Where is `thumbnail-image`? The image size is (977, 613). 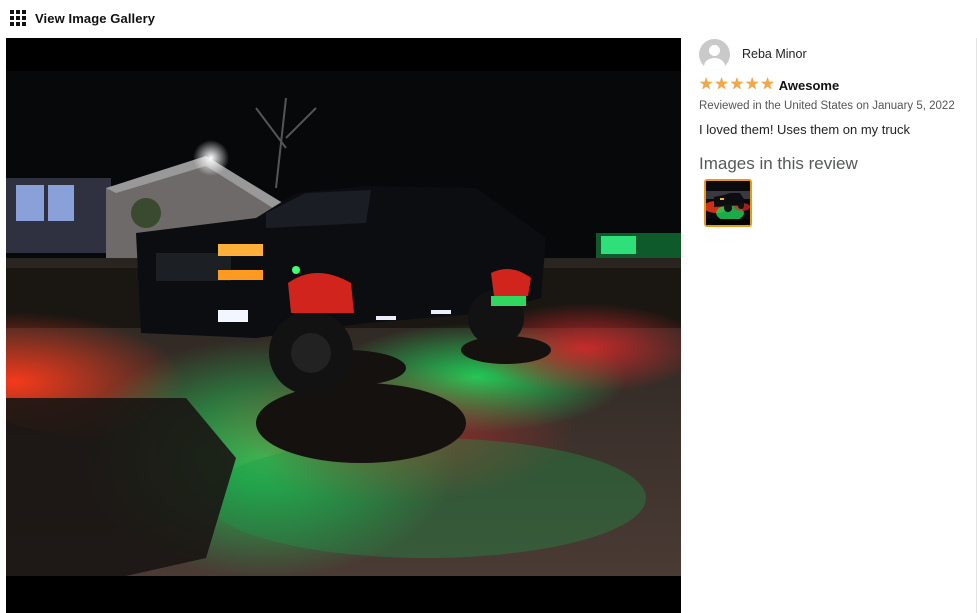
thumbnail-image is located at coordinates (728, 203).